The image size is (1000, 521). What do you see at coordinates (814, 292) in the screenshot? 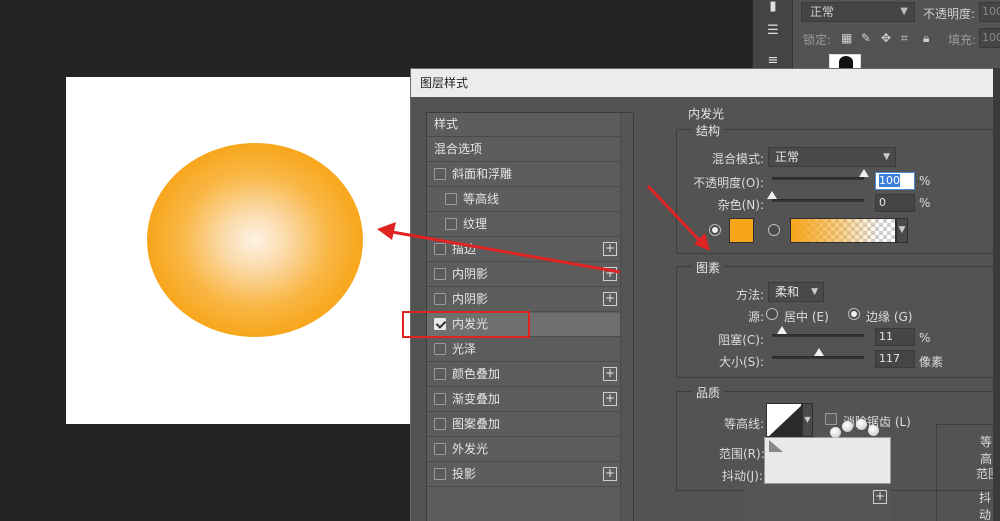
I see `chevron-down-icon: ▼` at bounding box center [814, 292].